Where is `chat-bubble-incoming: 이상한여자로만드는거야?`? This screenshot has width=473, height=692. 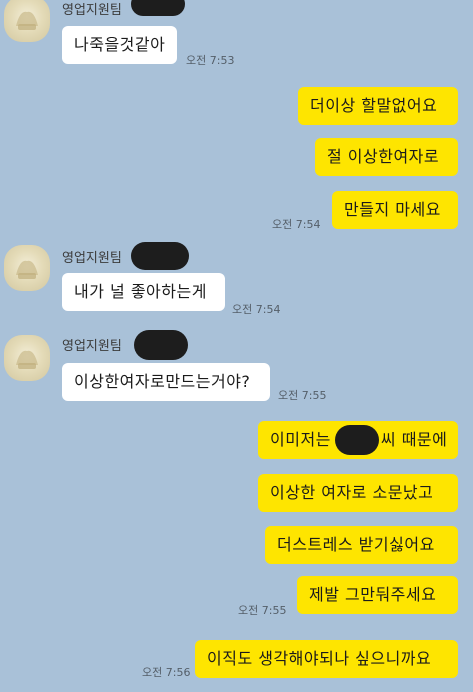 chat-bubble-incoming: 이상한여자로만드는거야? is located at coordinates (166, 382).